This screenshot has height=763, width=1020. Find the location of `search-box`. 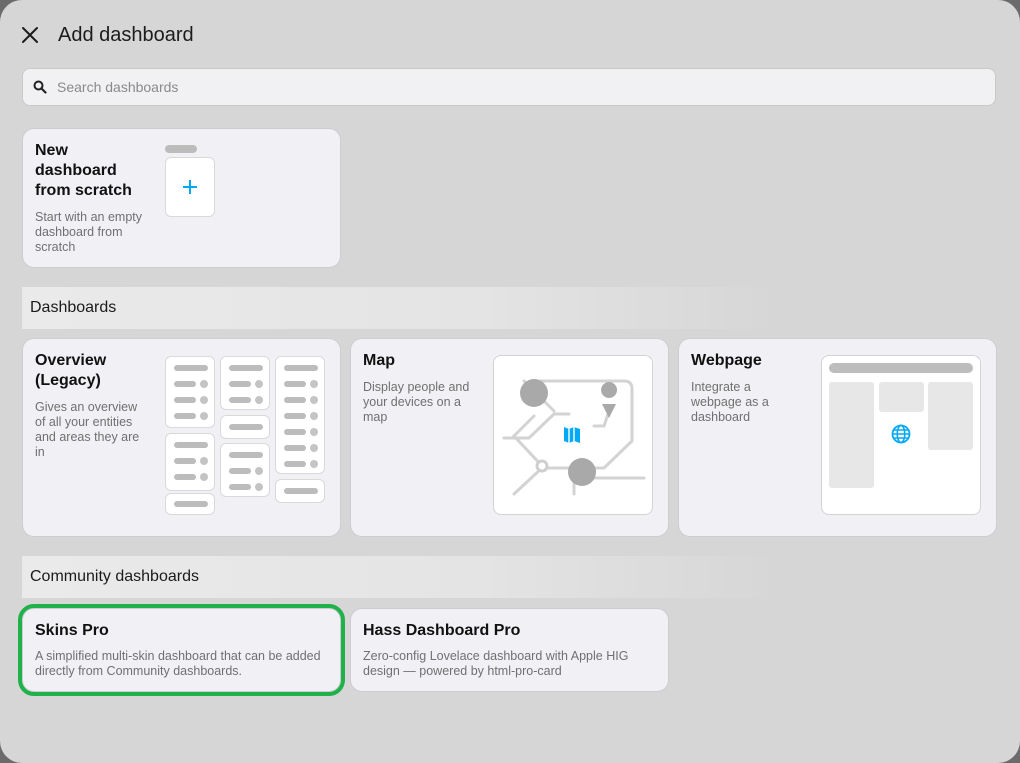

search-box is located at coordinates (509, 87).